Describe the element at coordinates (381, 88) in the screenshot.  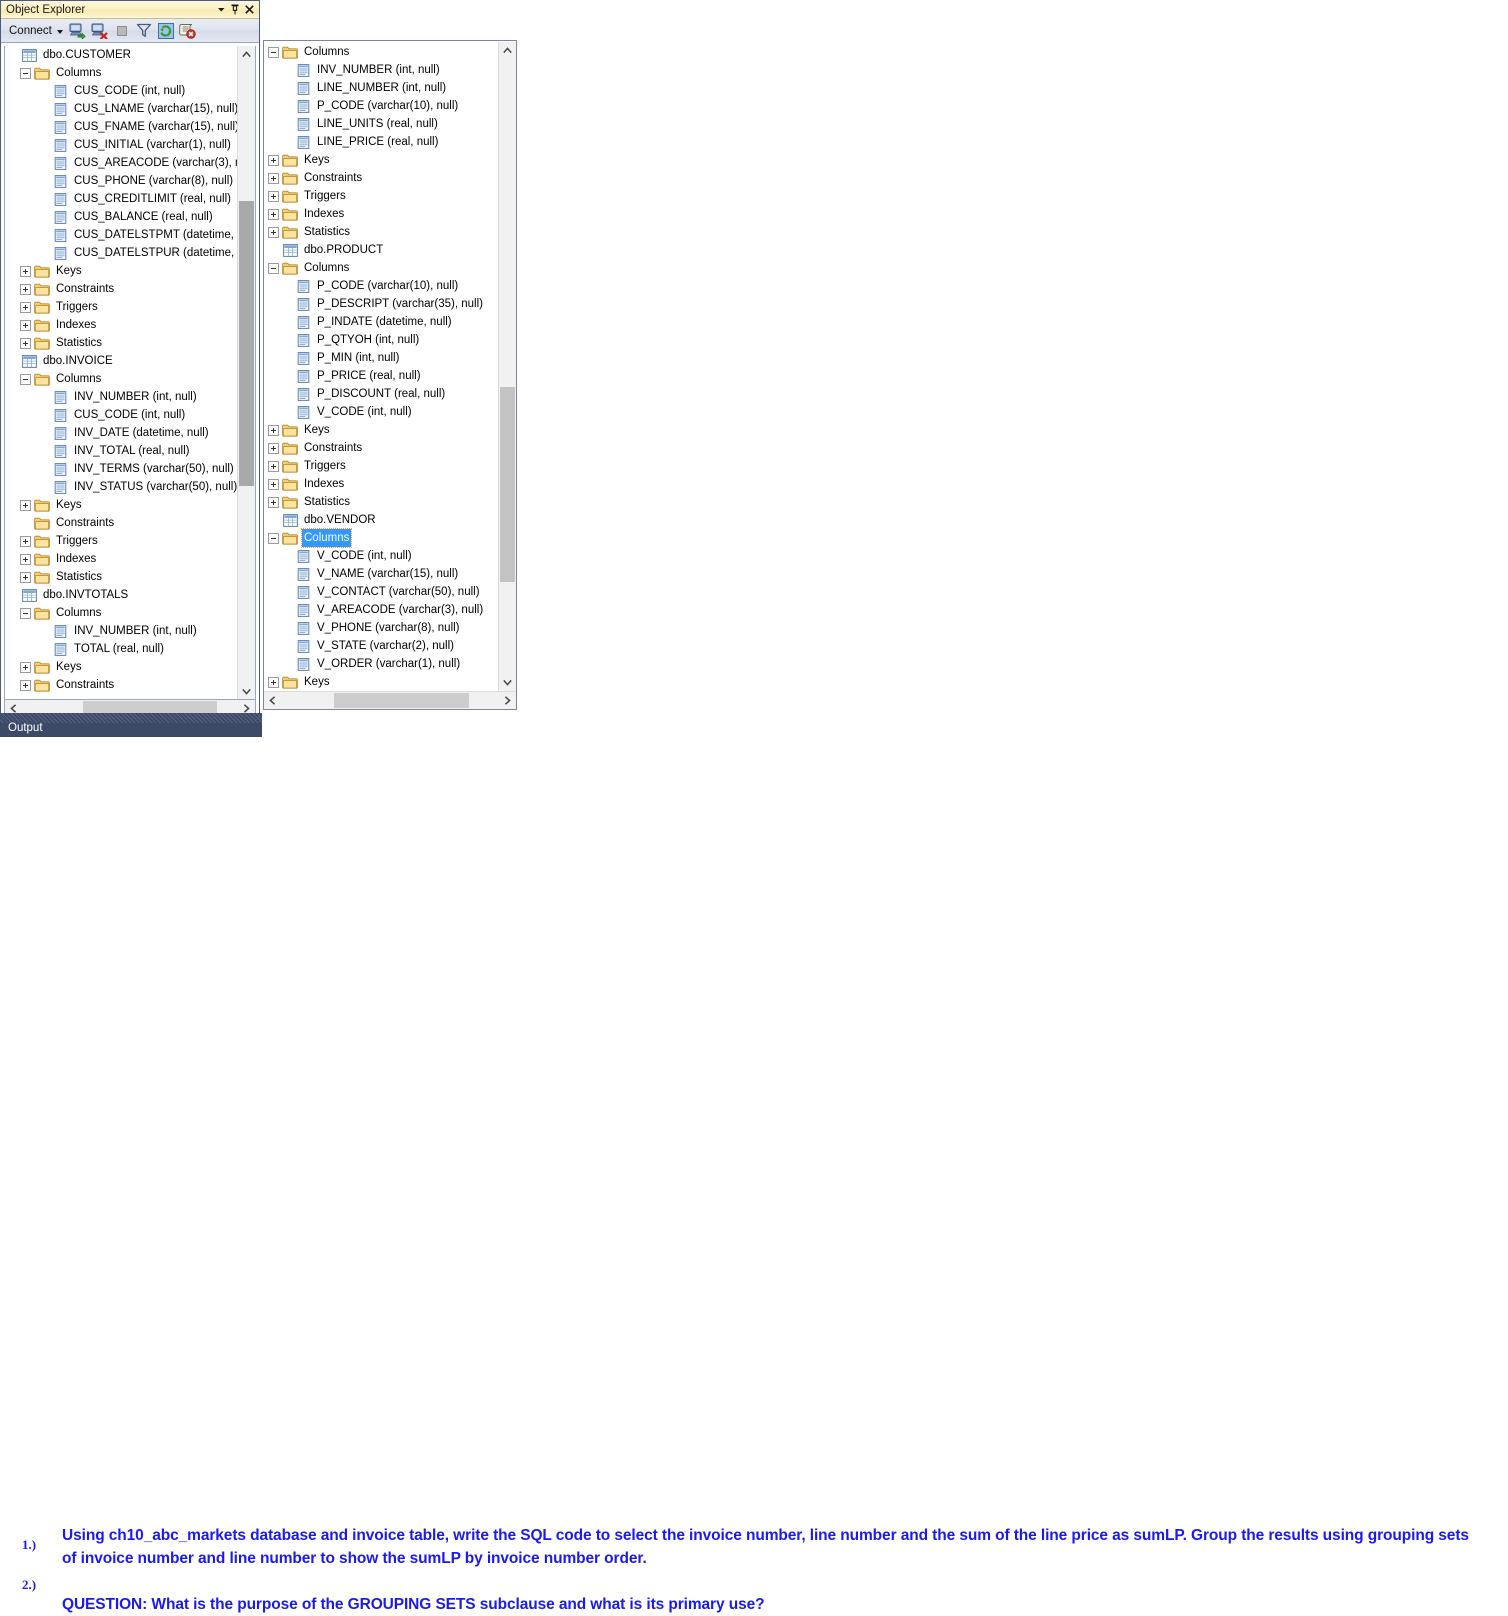
I see `tree-node-column: LINE_NUMBER (int, null)` at that location.